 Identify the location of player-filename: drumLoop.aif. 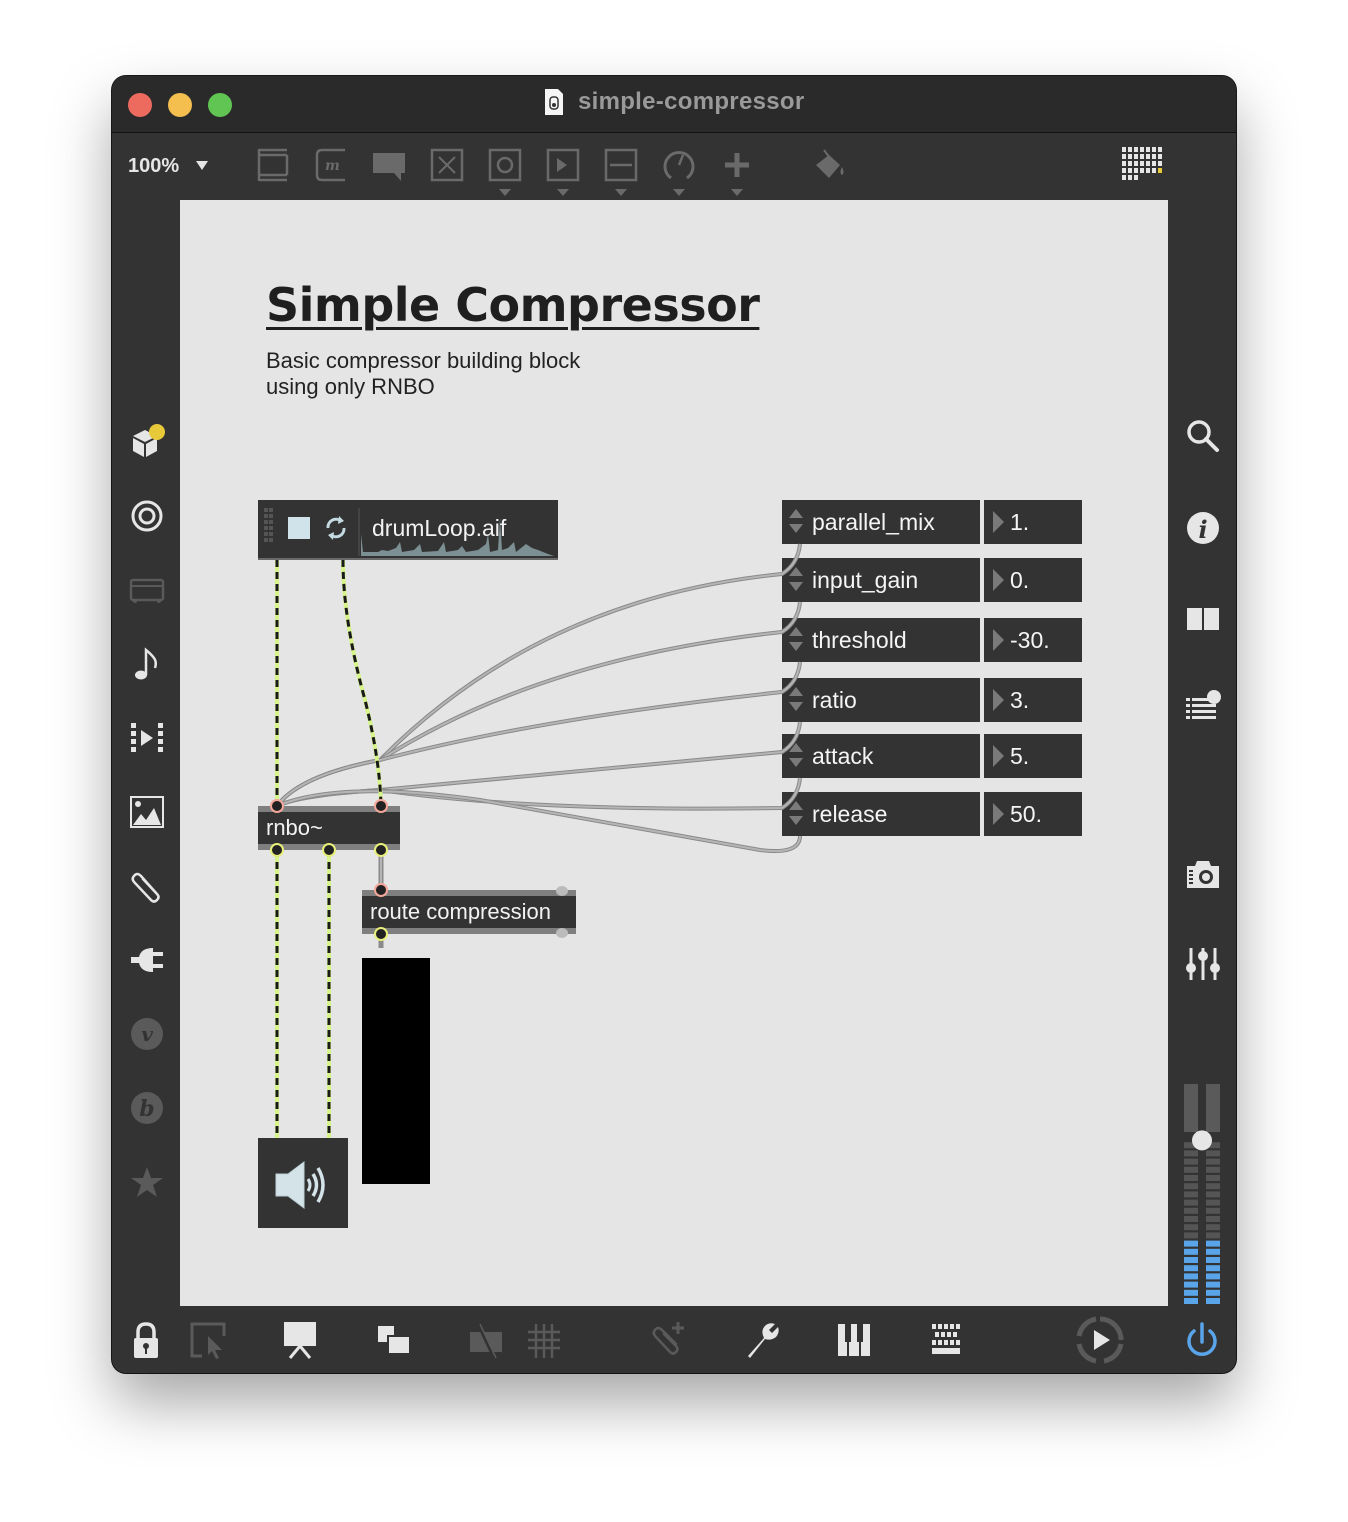
(439, 528).